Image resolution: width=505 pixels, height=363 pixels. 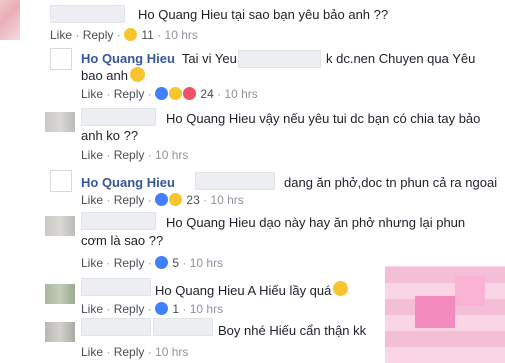 I want to click on comment-meta: Like · Reply · 5 · 10 hrs, so click(x=152, y=263).